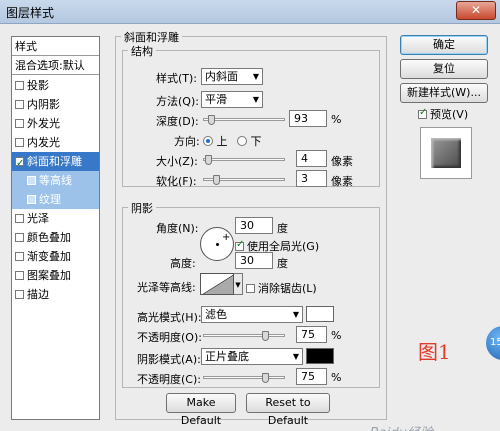 The image size is (500, 431). What do you see at coordinates (311, 334) in the screenshot?
I see `highlight-opacity-input: 75` at bounding box center [311, 334].